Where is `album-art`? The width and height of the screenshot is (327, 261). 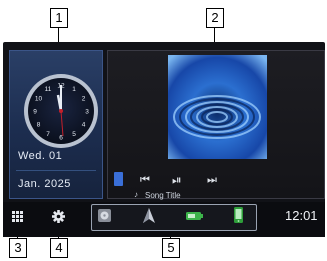 album-art is located at coordinates (217, 107).